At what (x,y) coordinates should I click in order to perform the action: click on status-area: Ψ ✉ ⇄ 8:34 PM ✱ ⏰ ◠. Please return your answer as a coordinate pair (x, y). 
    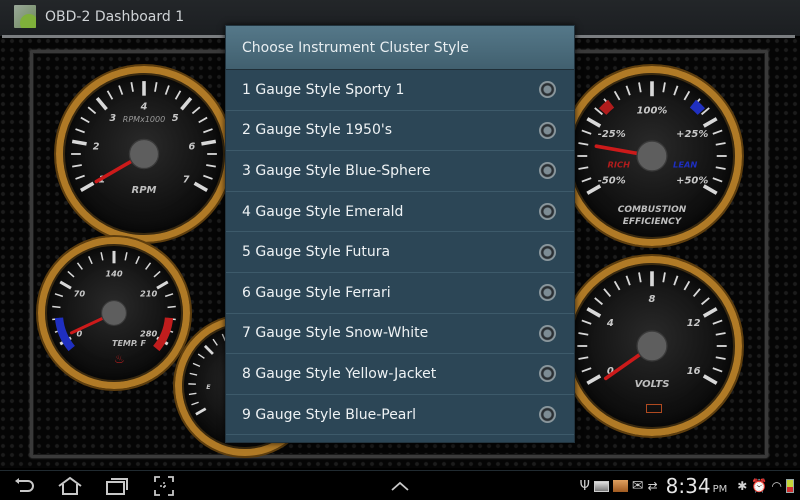
    Looking at the image, I should click on (687, 485).